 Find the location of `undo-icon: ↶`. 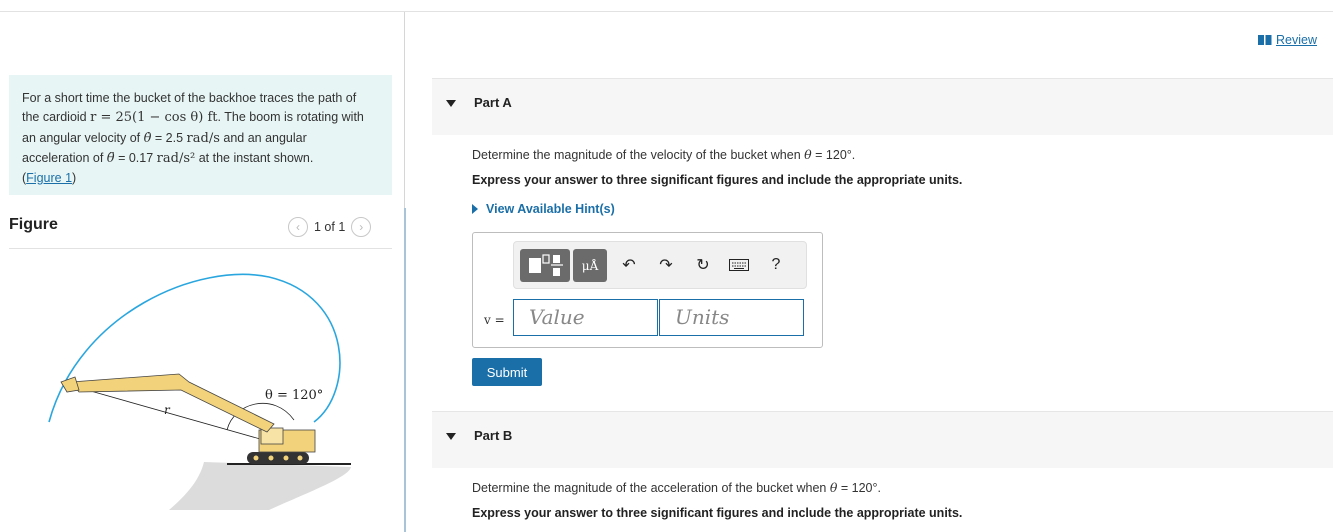

undo-icon: ↶ is located at coordinates (629, 265).